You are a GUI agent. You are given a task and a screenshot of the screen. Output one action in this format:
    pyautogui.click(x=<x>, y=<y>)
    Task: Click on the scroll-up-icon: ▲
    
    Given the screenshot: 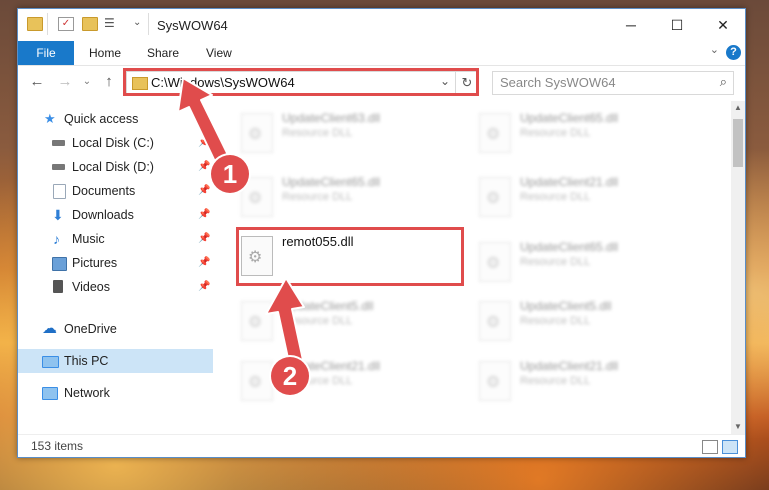 What is the action you would take?
    pyautogui.click(x=738, y=108)
    